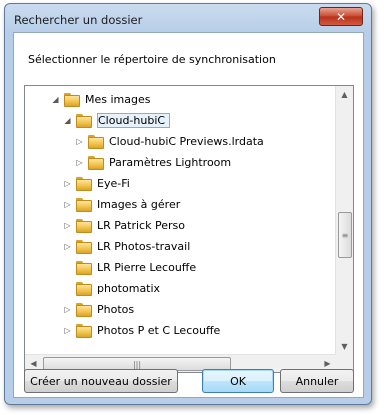 This screenshot has height=415, width=384. What do you see at coordinates (186, 141) in the screenshot?
I see `tree-item-label: Cloud-hubiC Previews.lrdata` at bounding box center [186, 141].